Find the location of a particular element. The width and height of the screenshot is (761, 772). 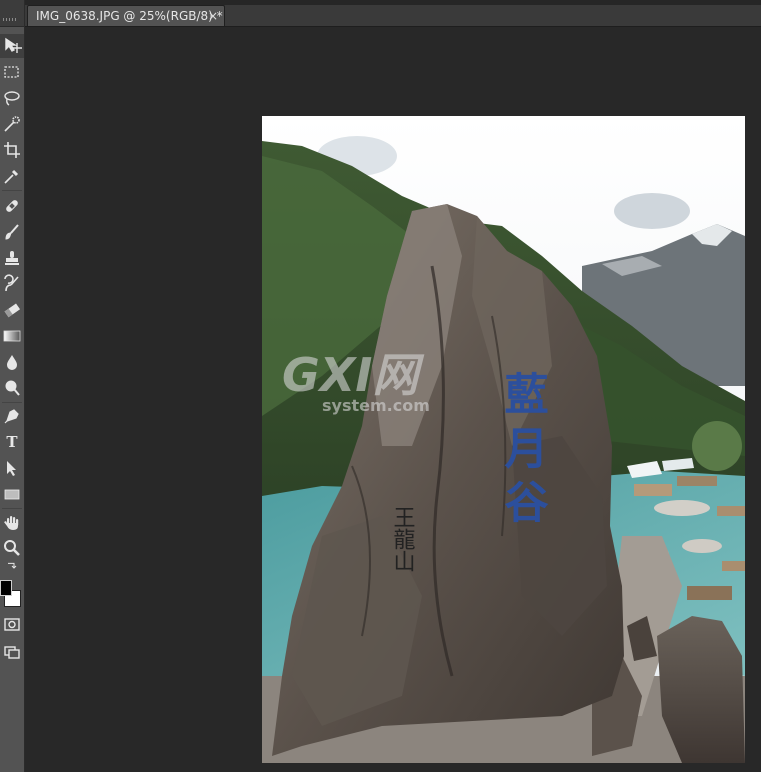

type-icon: T is located at coordinates (12, 442).